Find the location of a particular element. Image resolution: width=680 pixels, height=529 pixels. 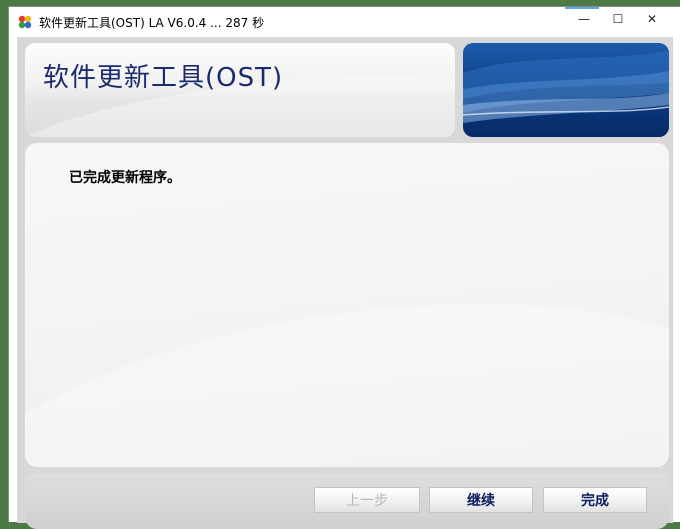

maximize-icon: ☐ is located at coordinates (618, 19).